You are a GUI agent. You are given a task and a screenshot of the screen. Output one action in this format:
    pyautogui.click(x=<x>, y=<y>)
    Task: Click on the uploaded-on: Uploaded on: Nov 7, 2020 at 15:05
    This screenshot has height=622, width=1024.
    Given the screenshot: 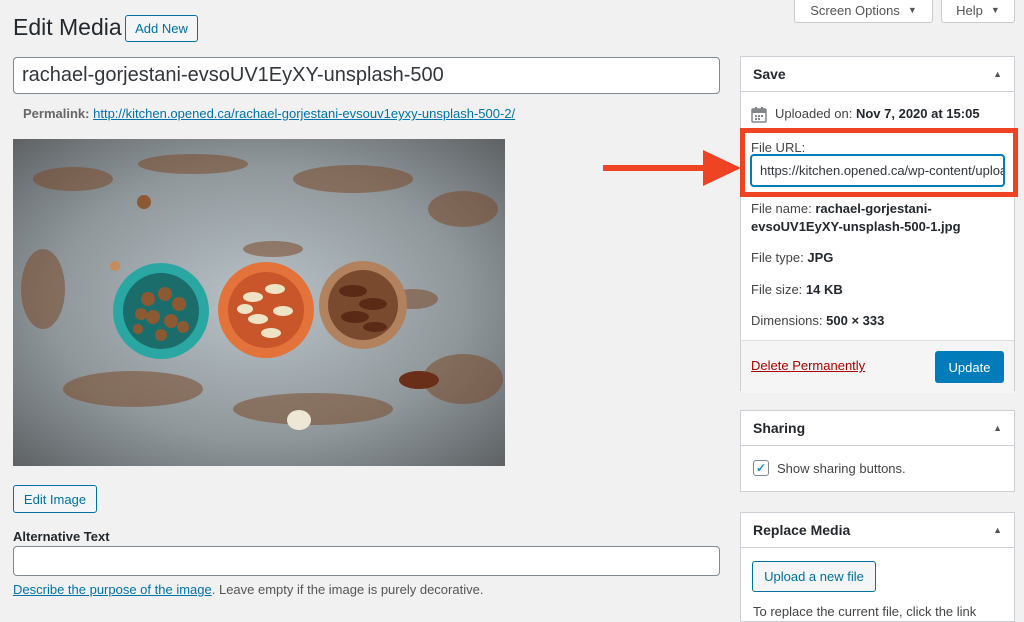 What is the action you would take?
    pyautogui.click(x=865, y=114)
    